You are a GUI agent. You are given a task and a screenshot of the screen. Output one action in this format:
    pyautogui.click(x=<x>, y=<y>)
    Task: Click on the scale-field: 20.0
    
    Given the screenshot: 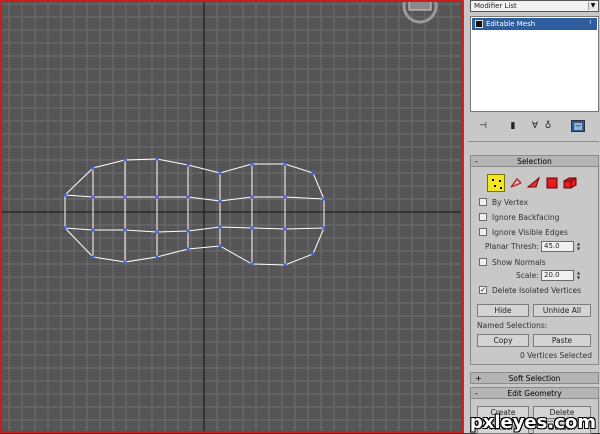 What is the action you would take?
    pyautogui.click(x=557, y=275)
    